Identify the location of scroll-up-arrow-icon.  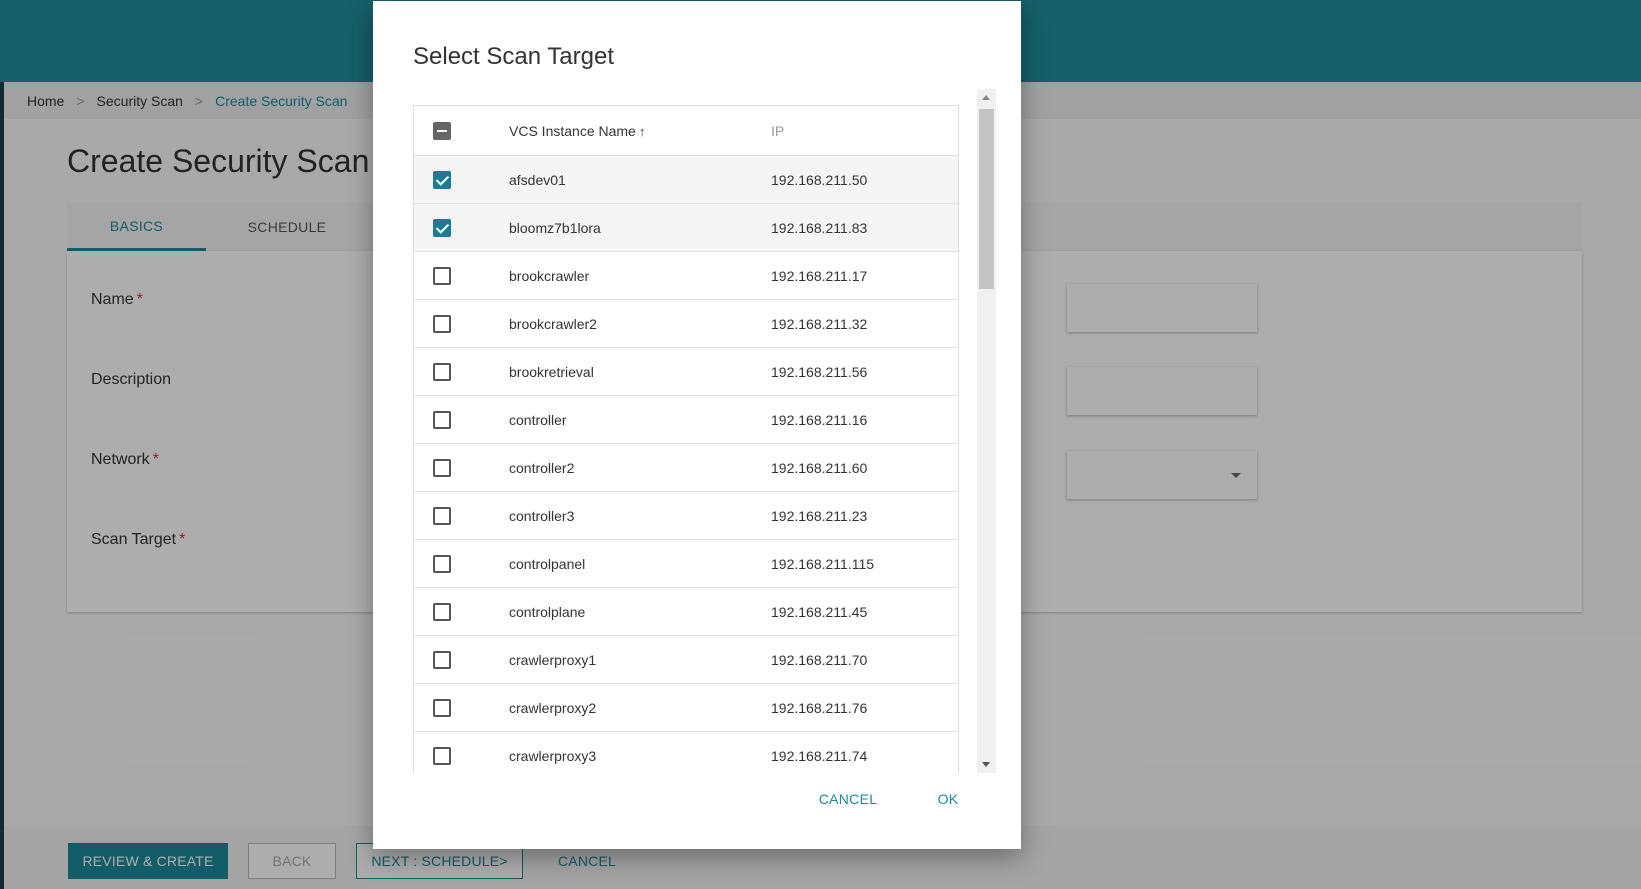
(986, 97).